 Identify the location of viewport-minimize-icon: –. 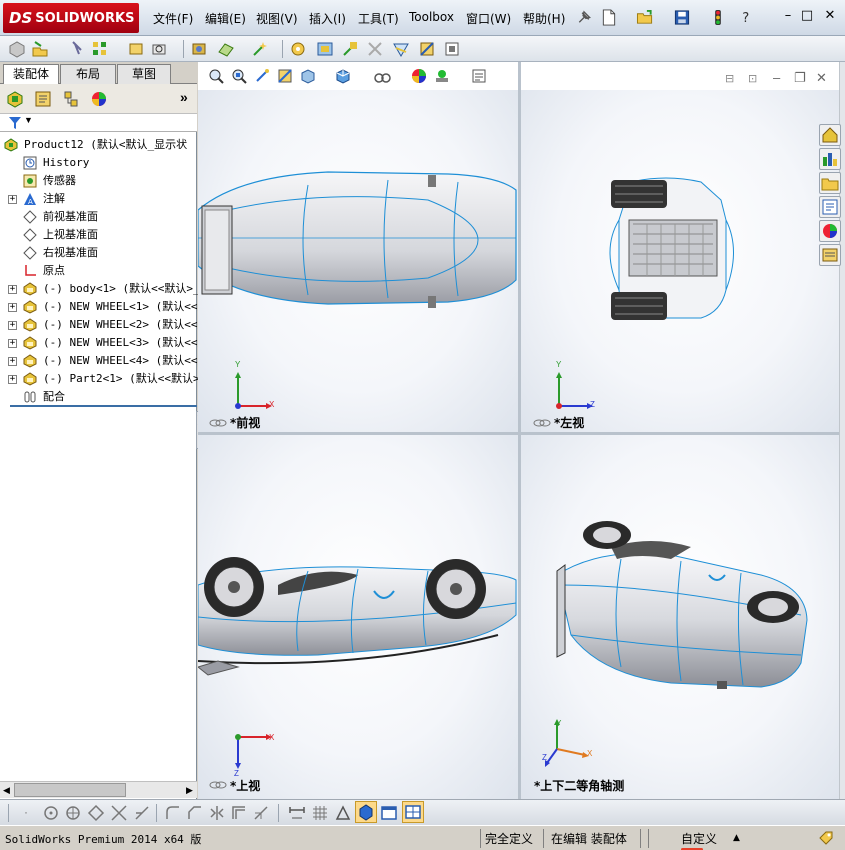
(776, 77).